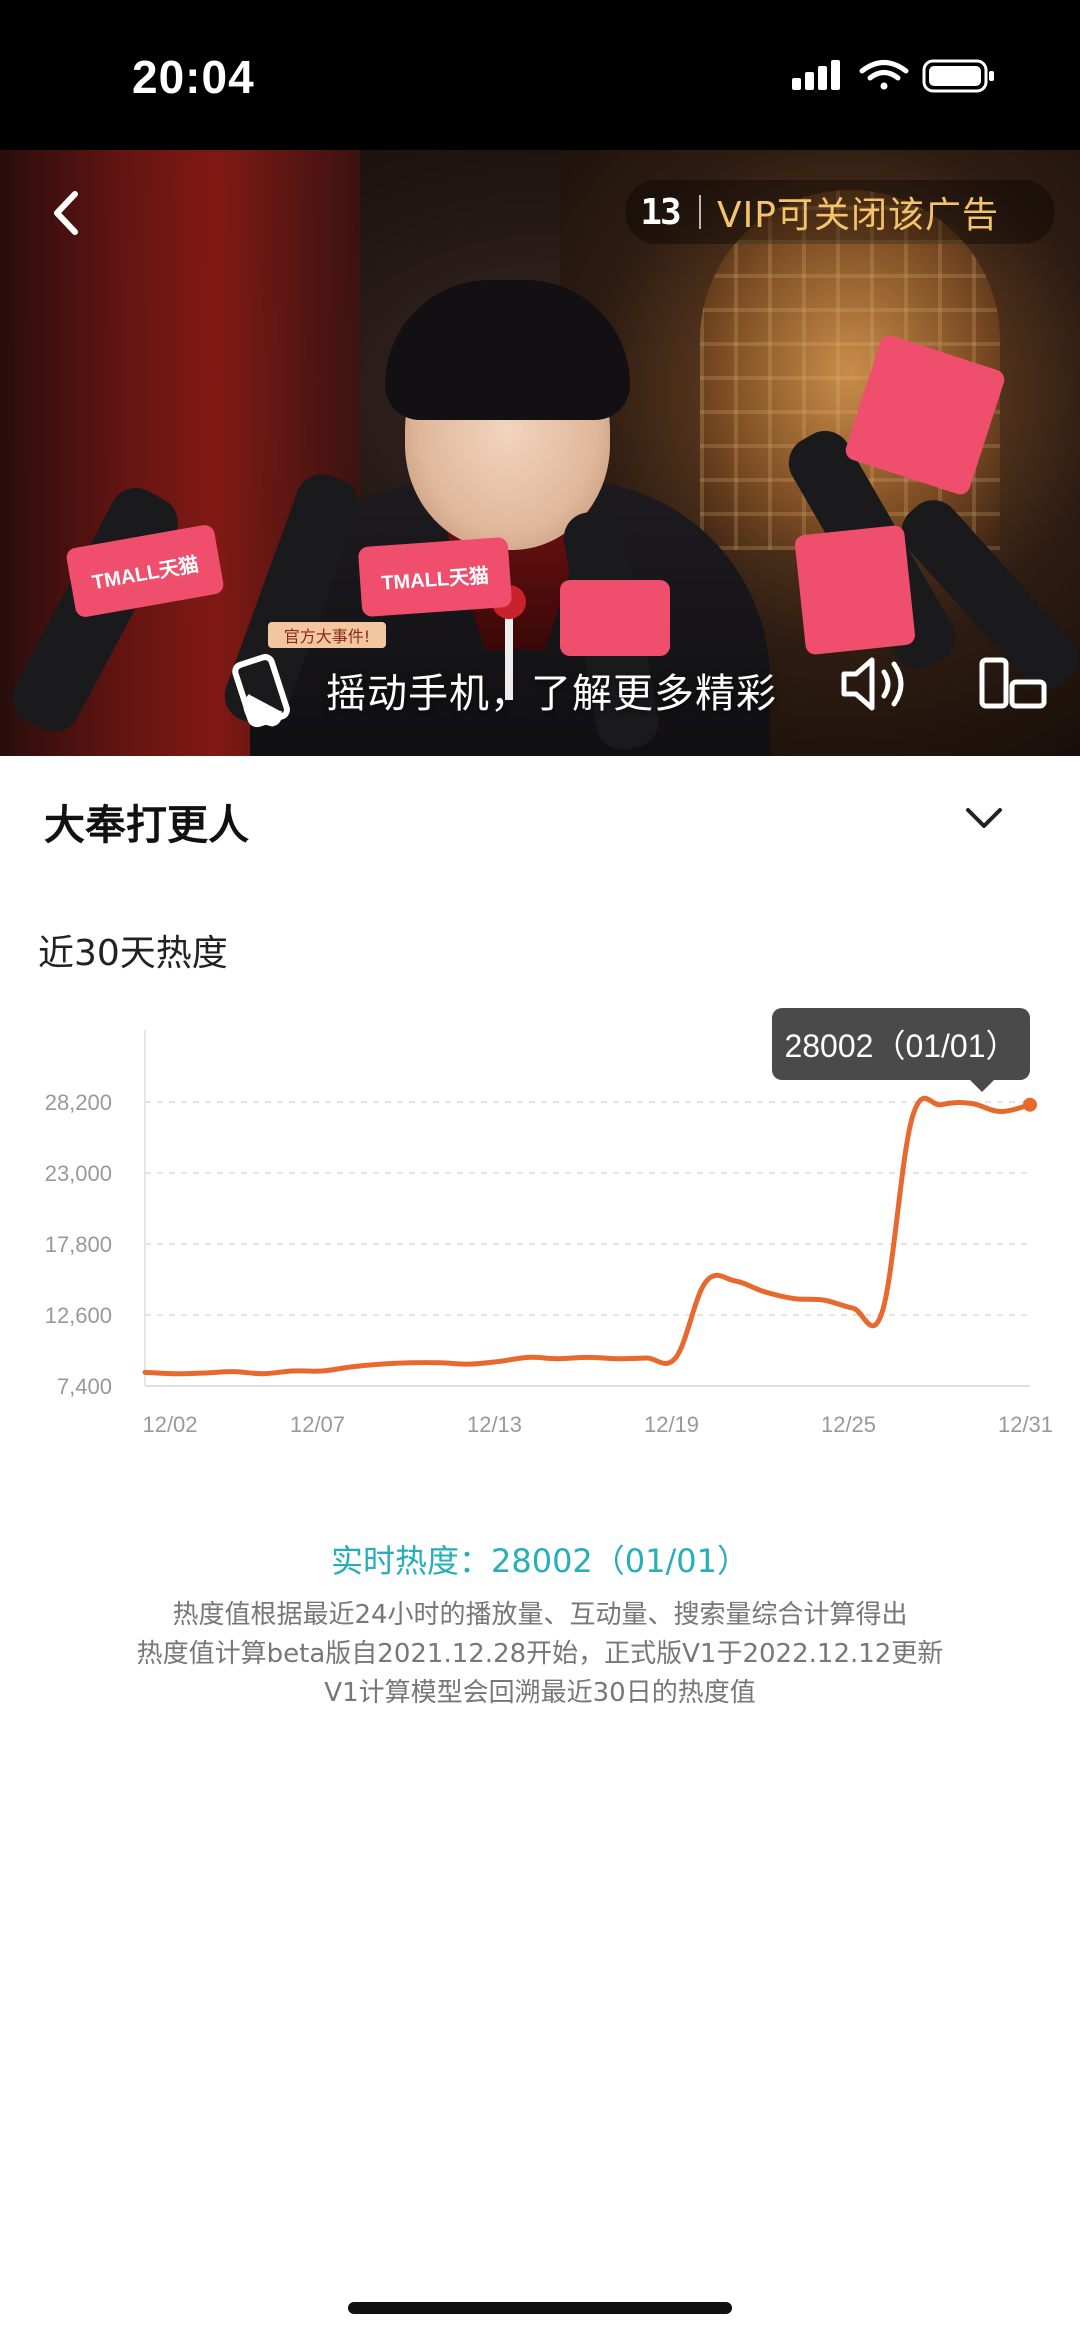  I want to click on wifi-icon, so click(884, 75).